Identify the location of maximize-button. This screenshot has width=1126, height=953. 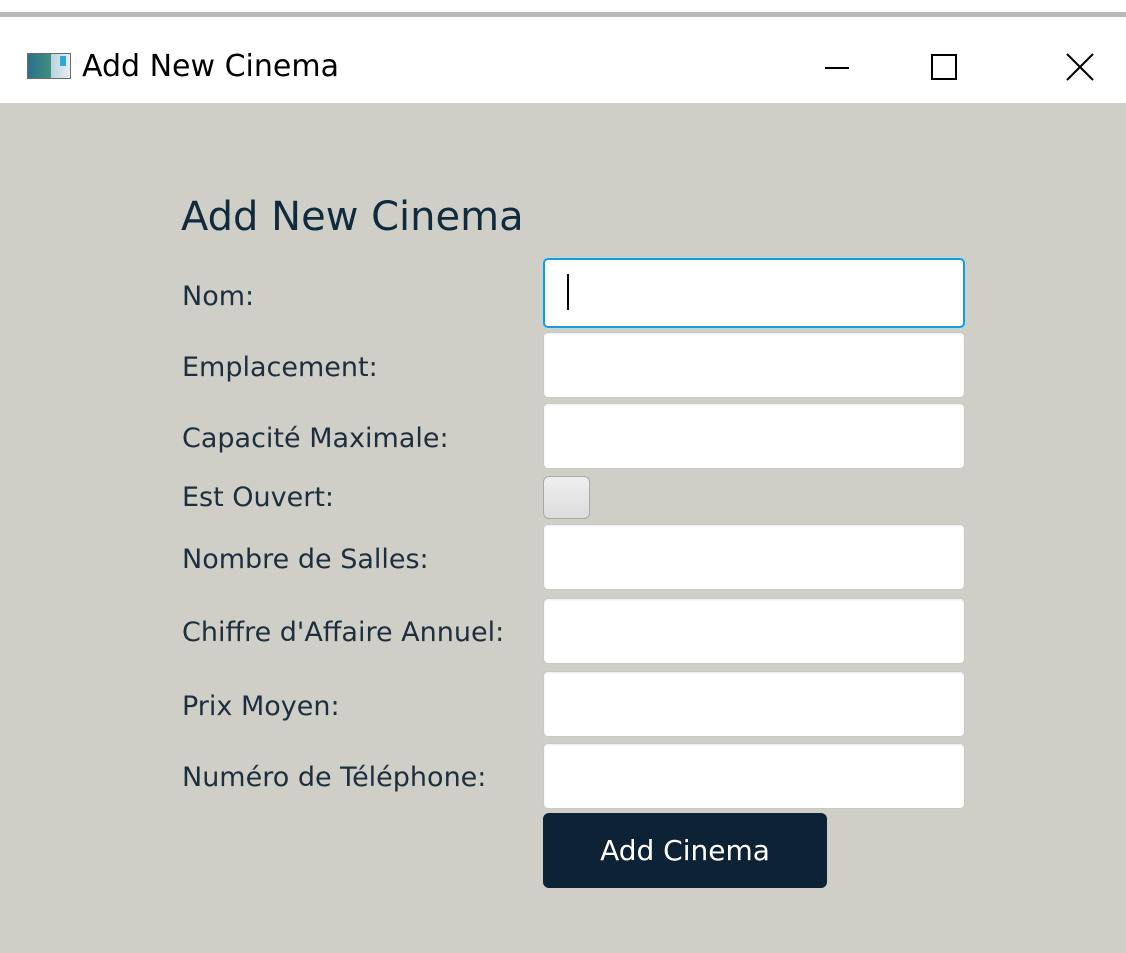
(945, 60).